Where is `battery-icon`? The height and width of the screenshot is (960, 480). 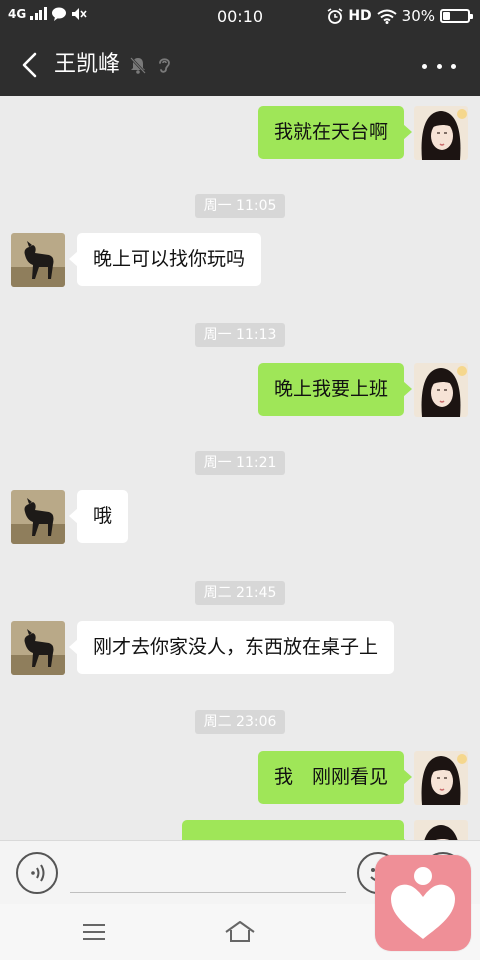
battery-icon is located at coordinates (456, 16).